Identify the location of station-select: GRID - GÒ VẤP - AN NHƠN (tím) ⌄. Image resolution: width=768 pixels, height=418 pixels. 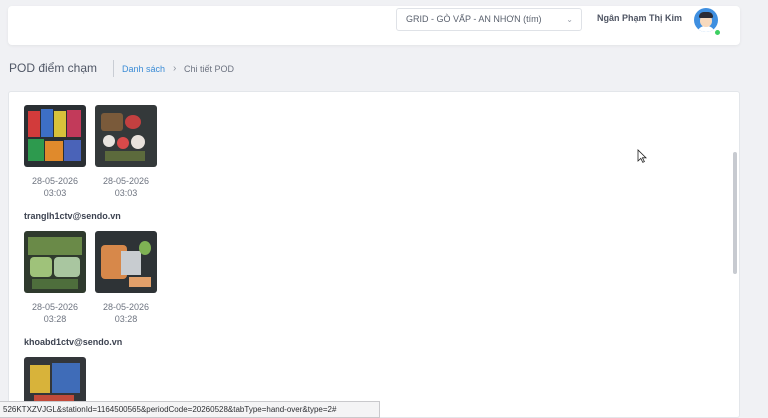
(489, 19).